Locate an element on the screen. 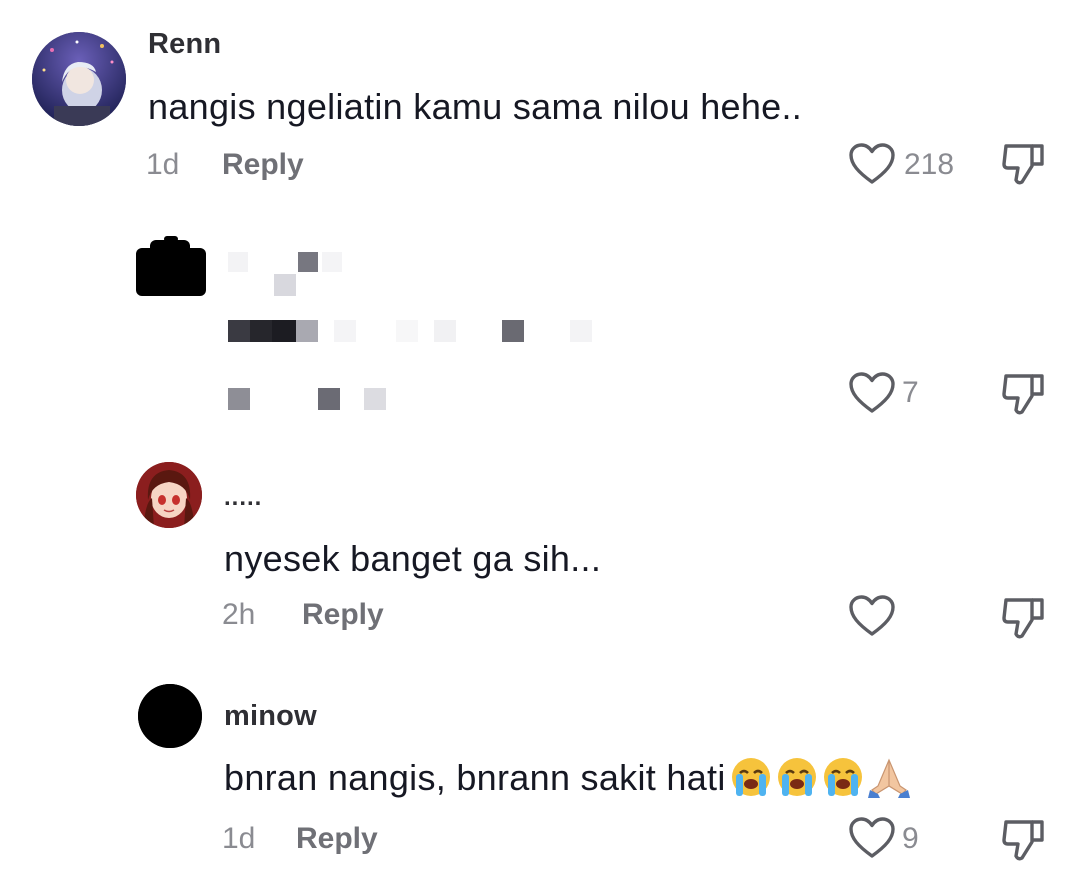 The height and width of the screenshot is (891, 1080). anime-avatar-icon is located at coordinates (79, 79).